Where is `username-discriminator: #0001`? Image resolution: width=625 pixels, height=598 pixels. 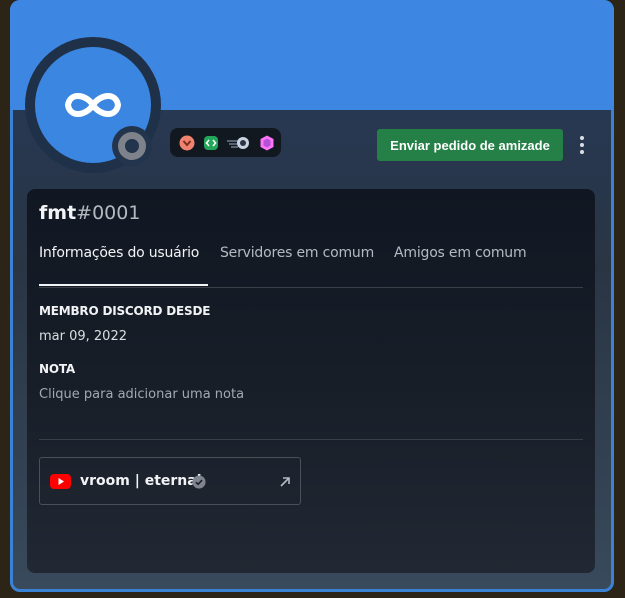 username-discriminator: #0001 is located at coordinates (108, 213).